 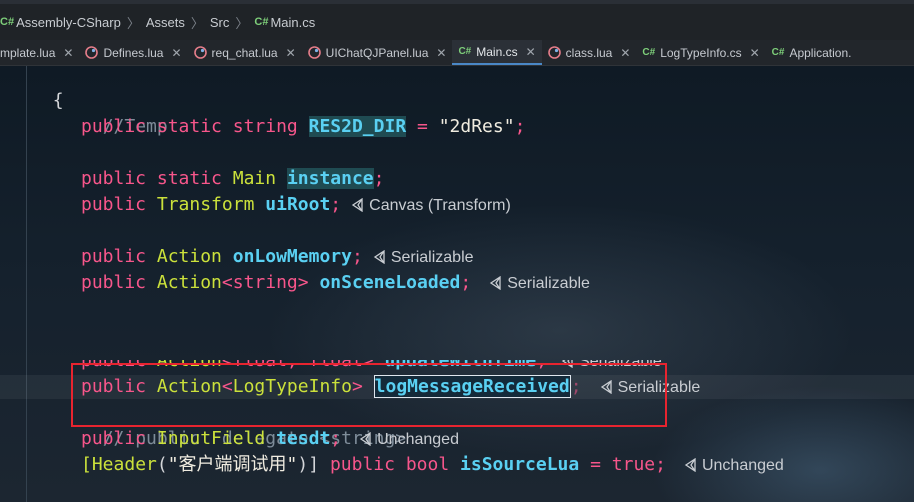 I want to click on attribute-bracket: [, so click(x=86, y=464).